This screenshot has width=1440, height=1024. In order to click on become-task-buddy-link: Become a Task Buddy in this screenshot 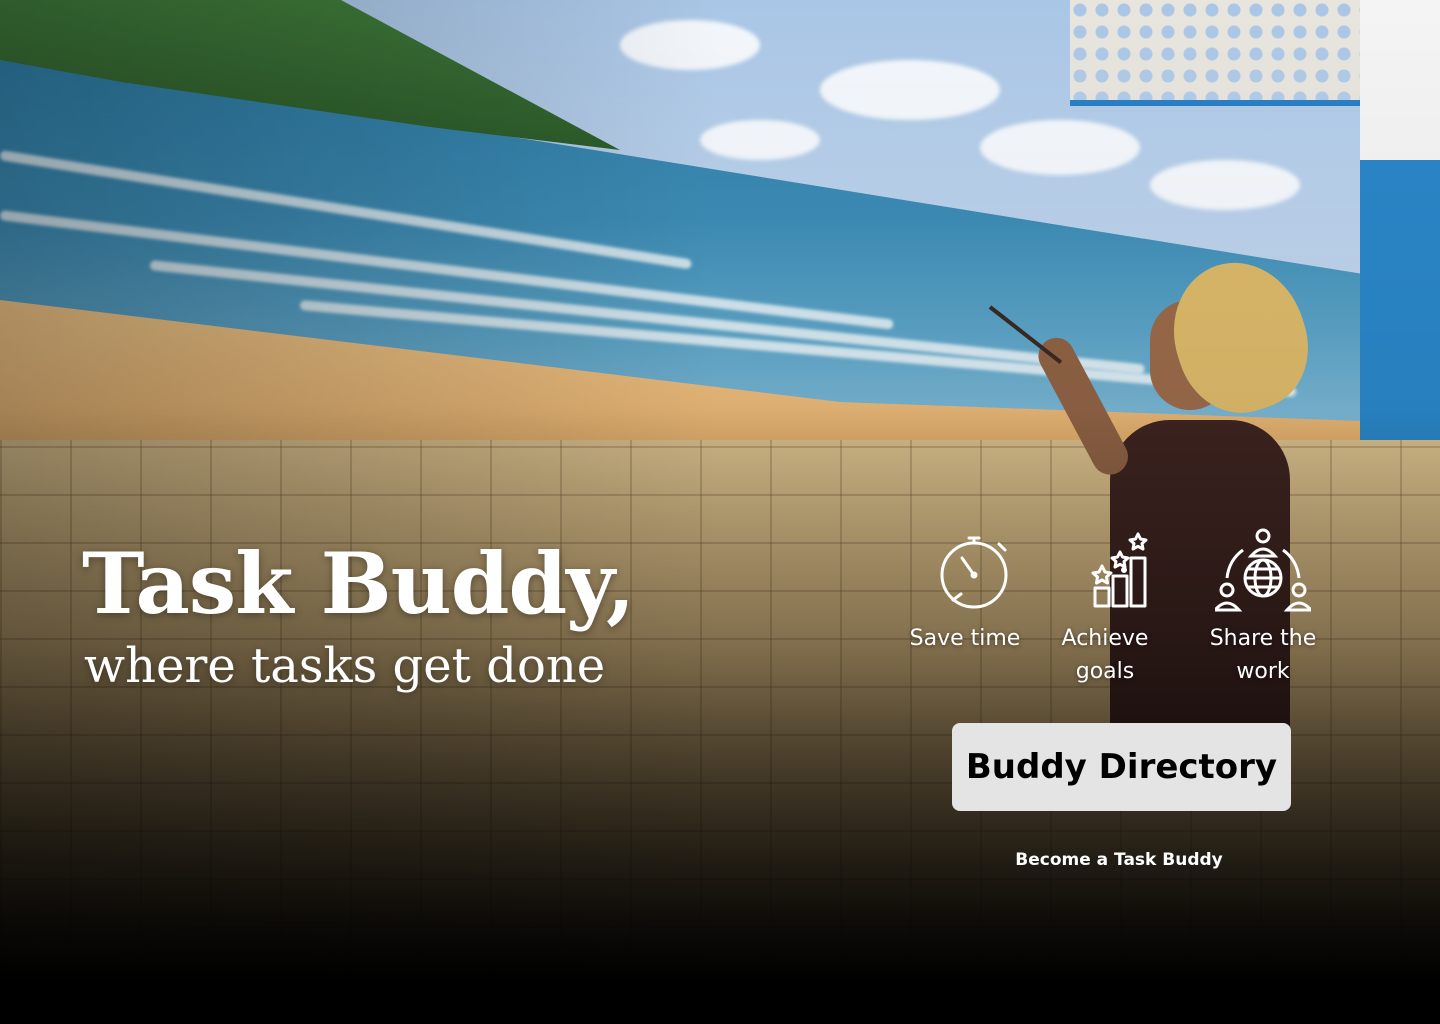, I will do `click(1119, 860)`.